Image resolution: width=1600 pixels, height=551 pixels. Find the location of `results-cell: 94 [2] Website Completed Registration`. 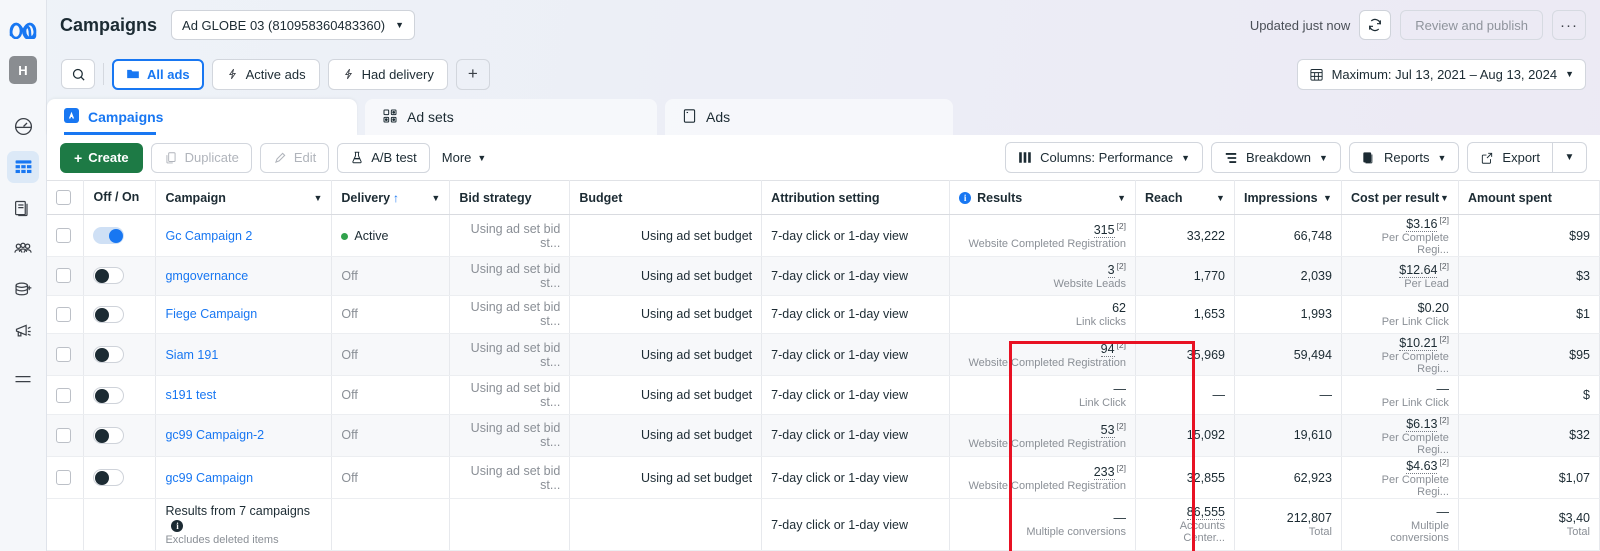

results-cell: 94 [2] Website Completed Registration is located at coordinates (1043, 355).